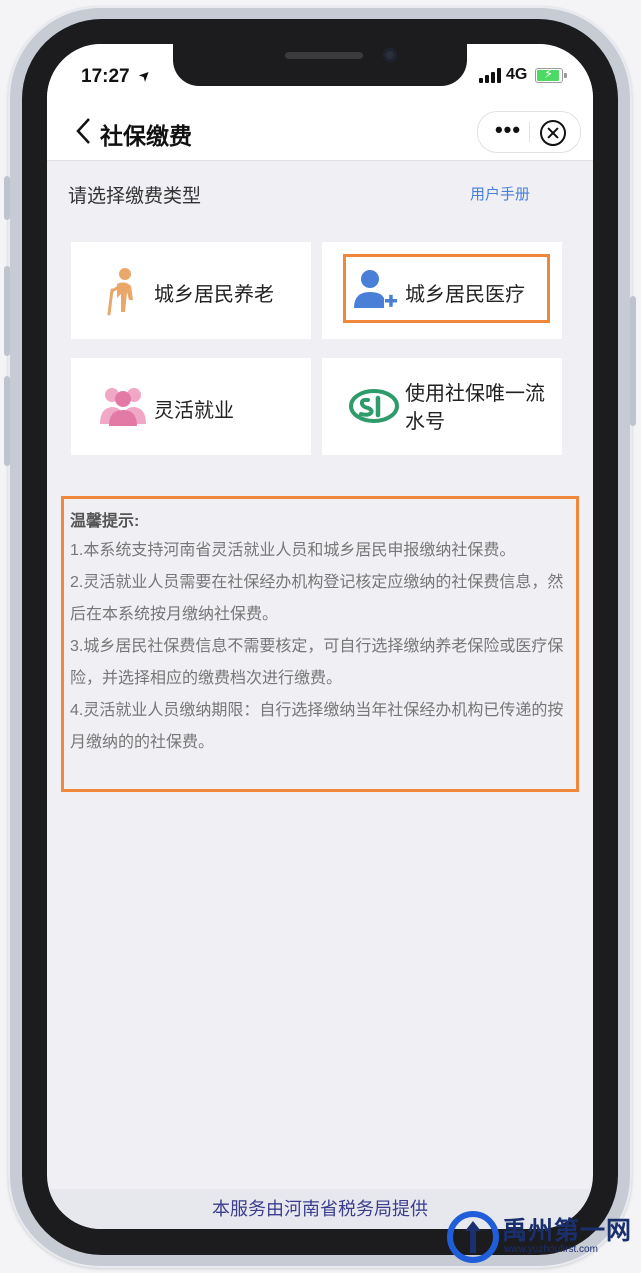 This screenshot has width=641, height=1273. I want to click on section-label: 请选择缴费类型, so click(135, 196).